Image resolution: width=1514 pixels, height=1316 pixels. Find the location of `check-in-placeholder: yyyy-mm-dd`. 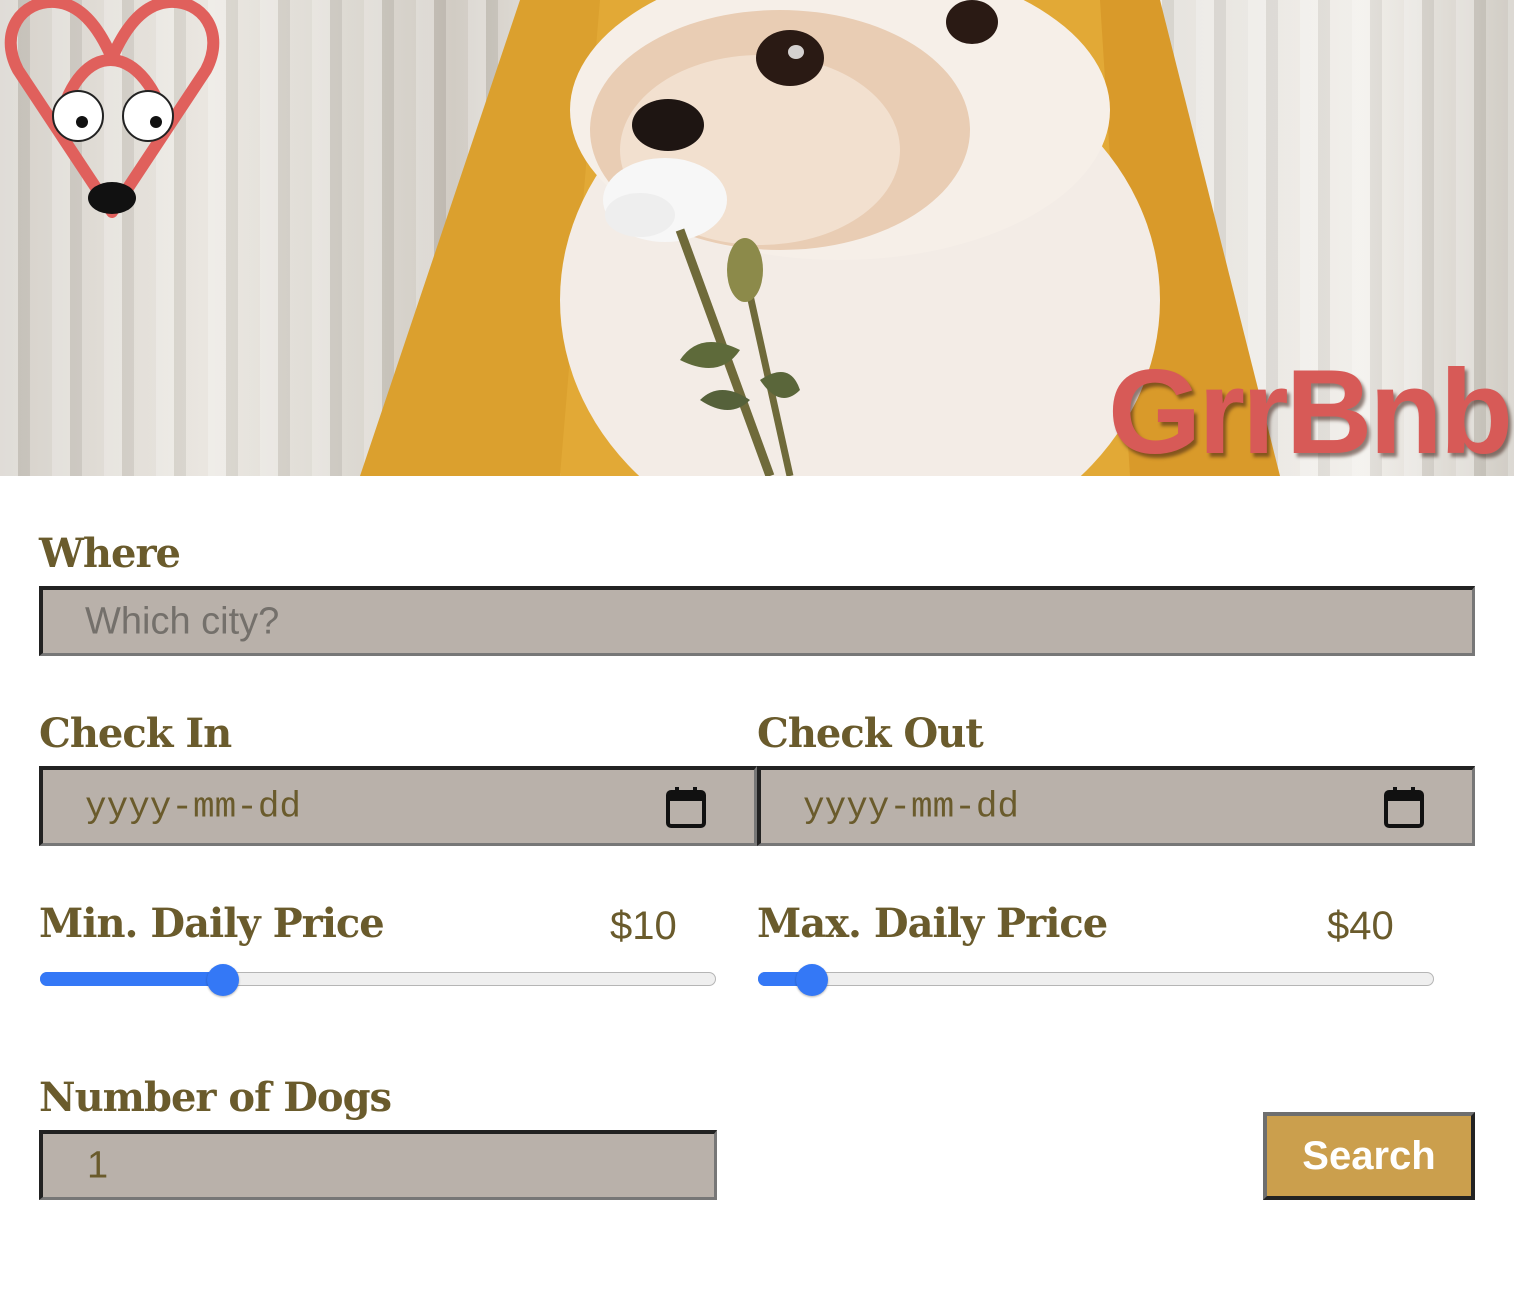

check-in-placeholder: yyyy-mm-dd is located at coordinates (193, 806).